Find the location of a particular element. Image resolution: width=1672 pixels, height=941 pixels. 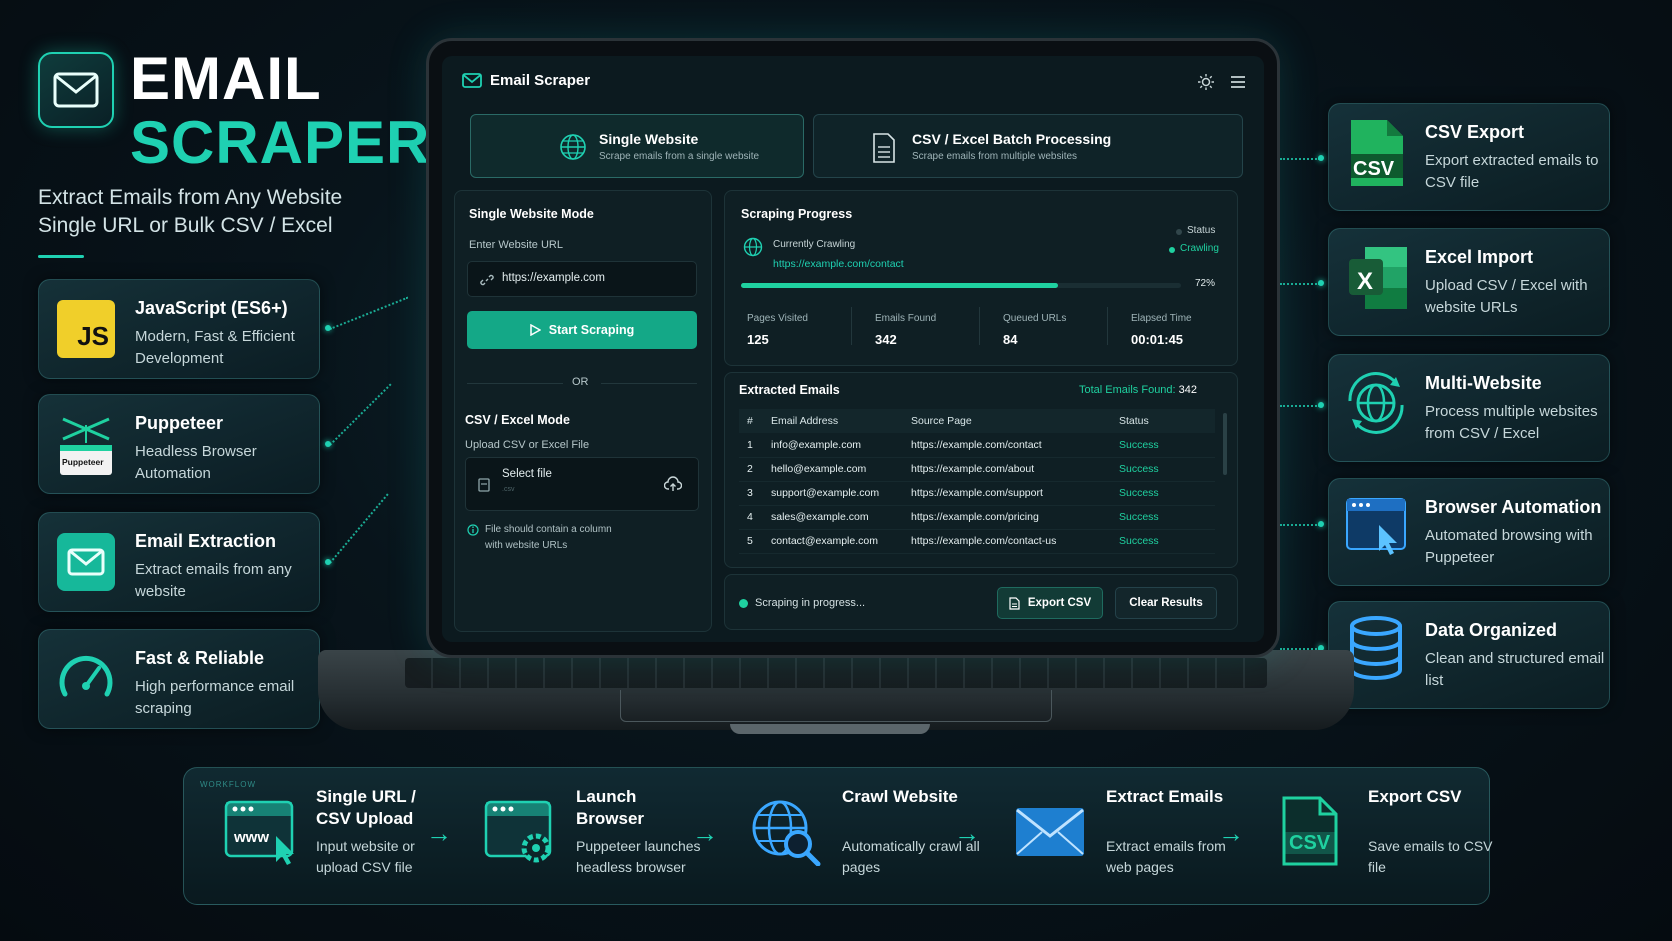

feature-desc: Headless Browser Automation is located at coordinates (196, 462).